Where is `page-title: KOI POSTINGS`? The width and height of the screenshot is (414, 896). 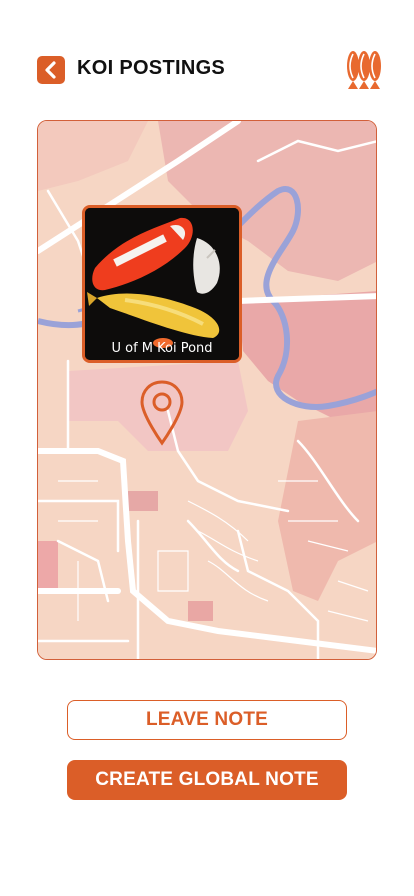 page-title: KOI POSTINGS is located at coordinates (151, 68).